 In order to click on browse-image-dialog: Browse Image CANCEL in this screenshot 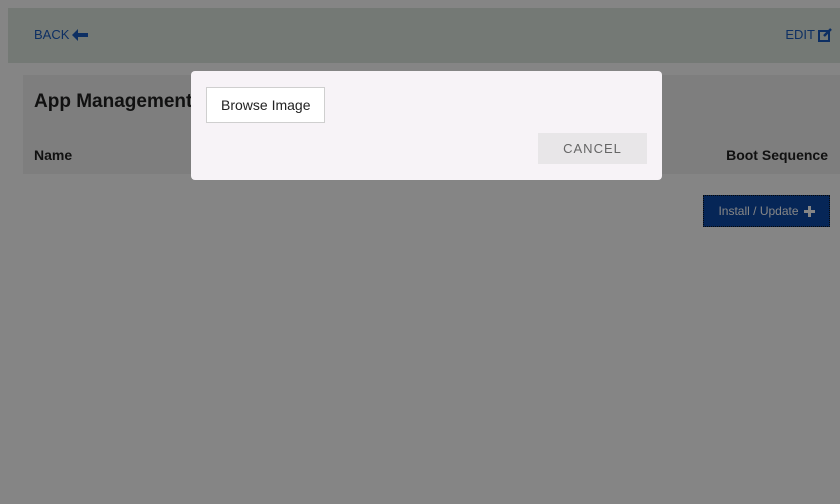, I will do `click(426, 125)`.